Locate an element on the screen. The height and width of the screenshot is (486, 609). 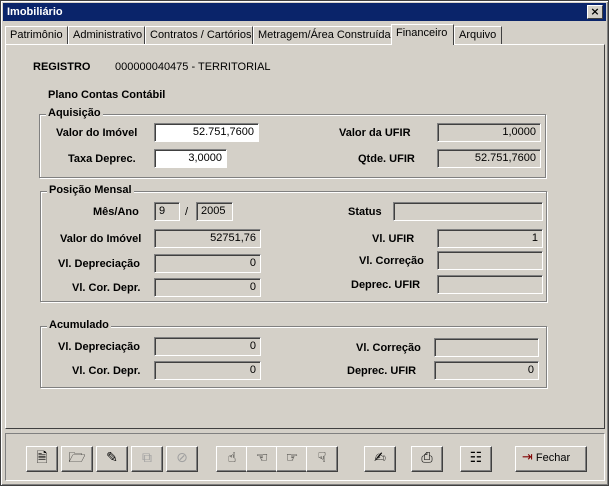
notes-button: ✍ is located at coordinates (380, 459).